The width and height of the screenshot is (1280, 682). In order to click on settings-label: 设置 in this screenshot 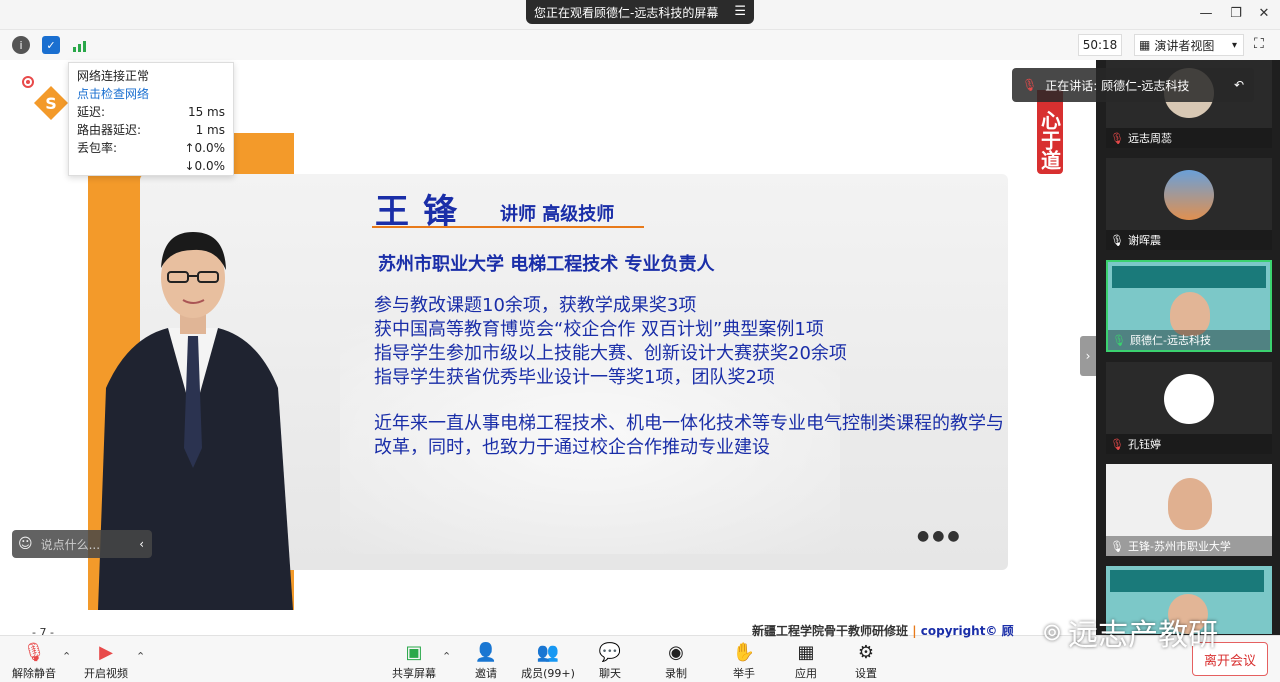, I will do `click(866, 673)`.